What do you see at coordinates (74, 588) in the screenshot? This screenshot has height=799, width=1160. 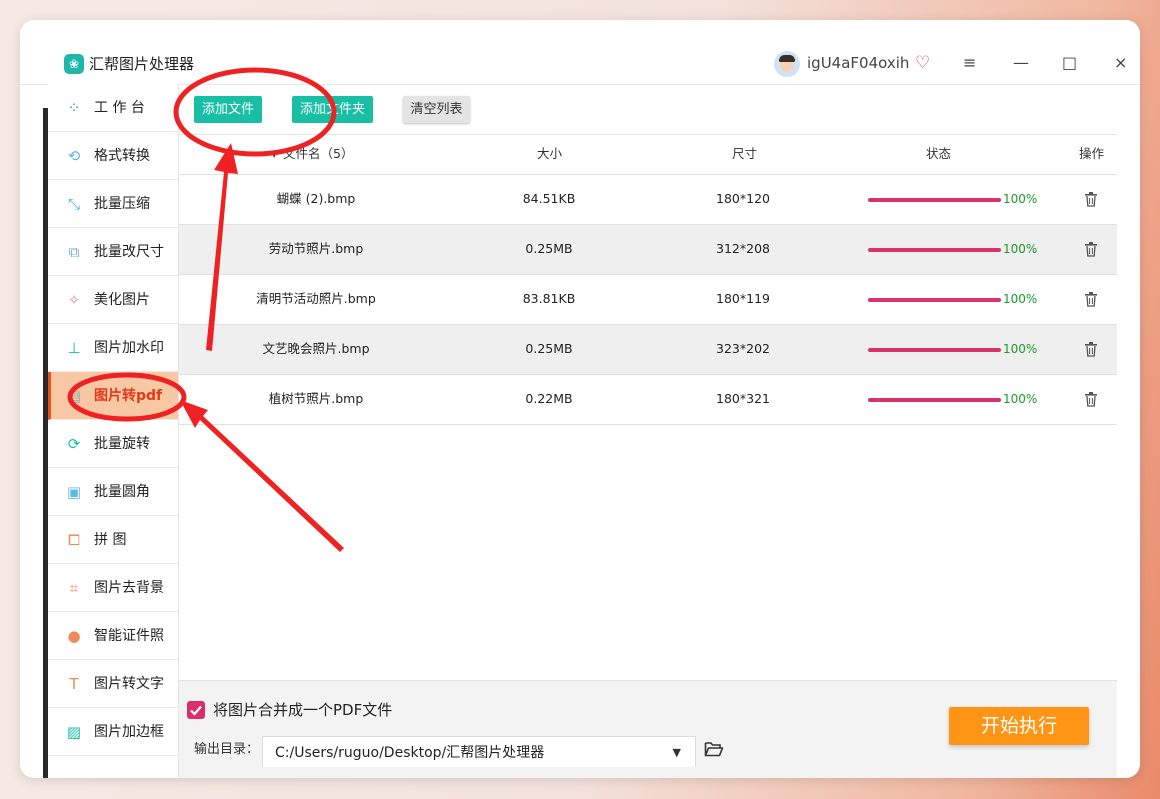 I see `crop-icon: ⌗` at bounding box center [74, 588].